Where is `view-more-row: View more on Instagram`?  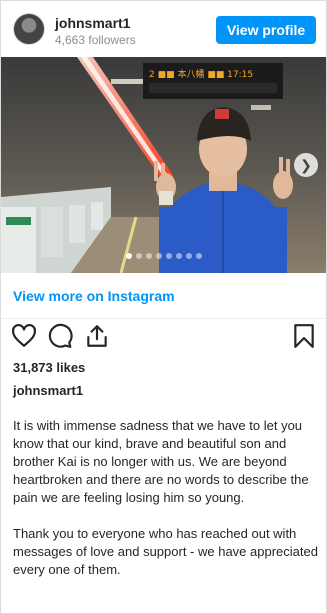 view-more-row: View more on Instagram is located at coordinates (163, 296).